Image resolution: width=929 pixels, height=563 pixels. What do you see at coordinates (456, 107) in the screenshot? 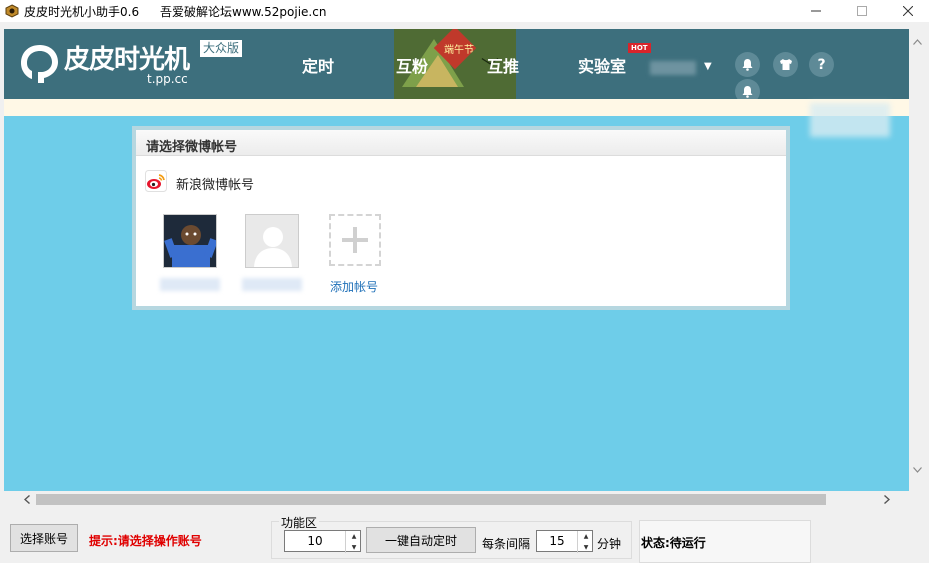
I see `notice-strip` at bounding box center [456, 107].